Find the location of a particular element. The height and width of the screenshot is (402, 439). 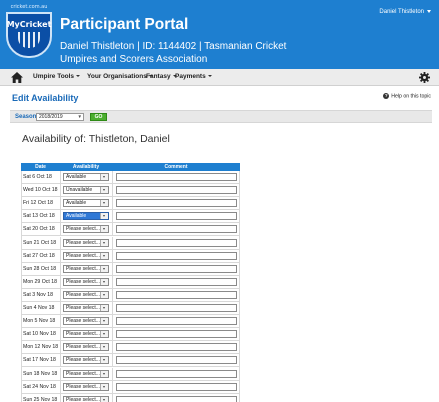

help-link: ? Help on this topic is located at coordinates (407, 96).